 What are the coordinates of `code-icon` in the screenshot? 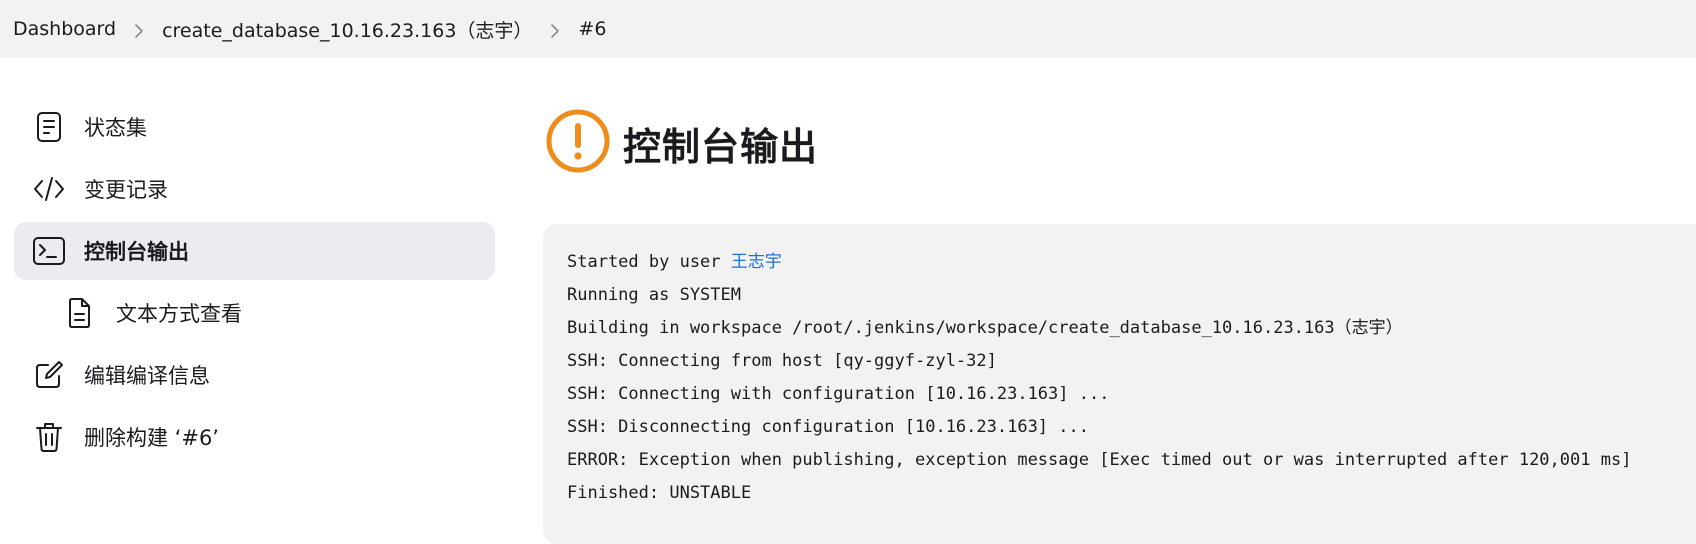 It's located at (49, 189).